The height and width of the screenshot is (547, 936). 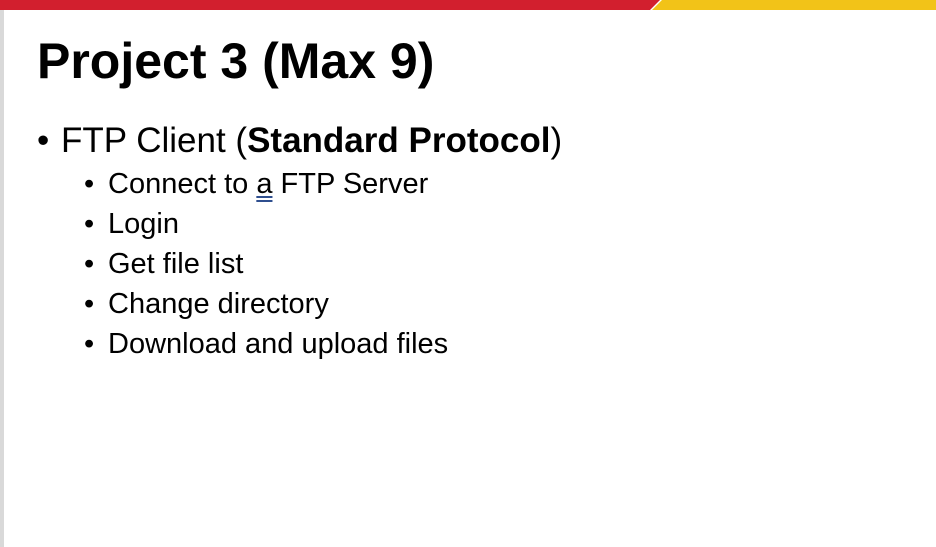 I want to click on red-accent-stripe, so click(x=330, y=5).